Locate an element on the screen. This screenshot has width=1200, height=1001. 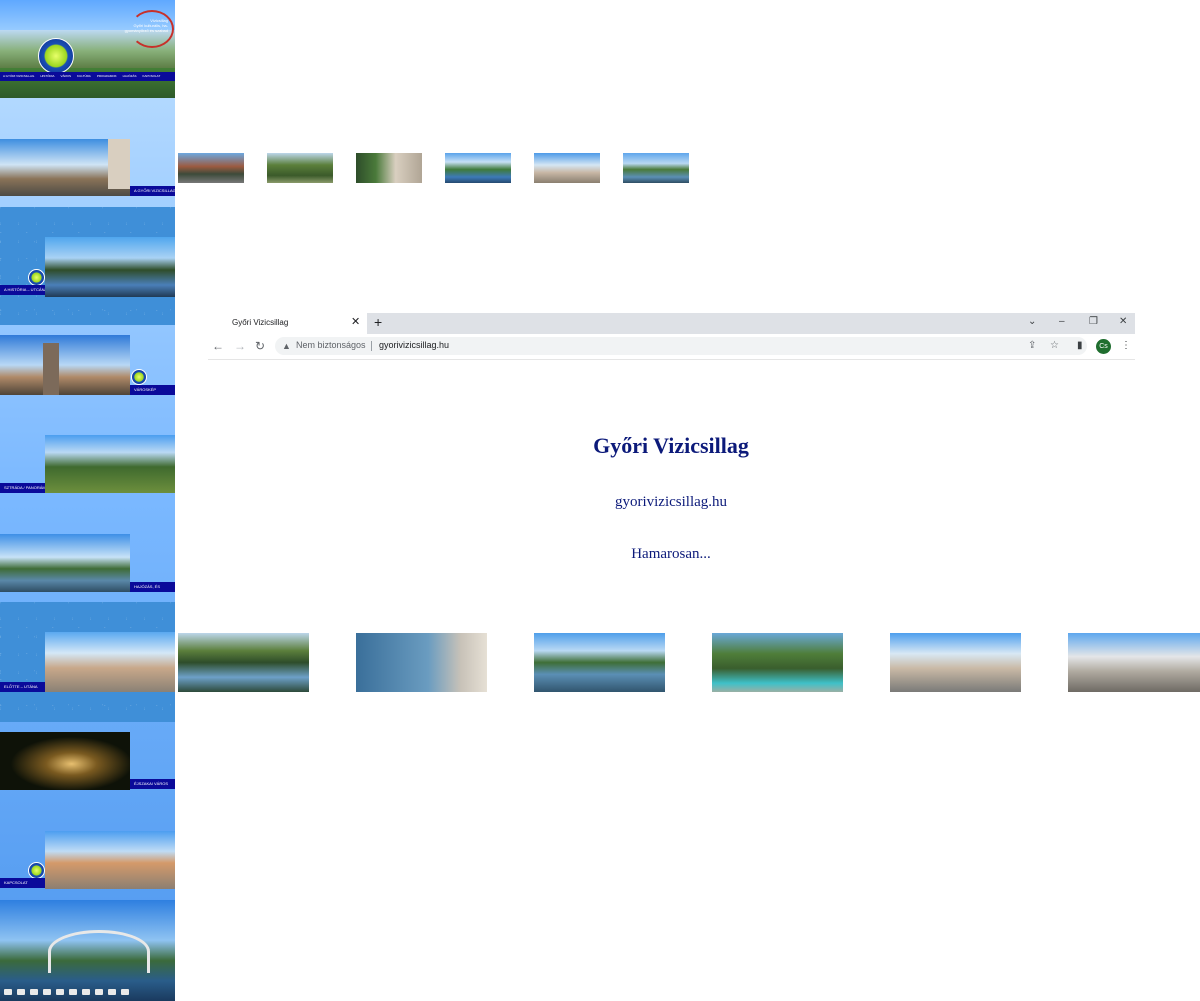
strip-nav-item: VÁROS is located at coordinates (66, 76).